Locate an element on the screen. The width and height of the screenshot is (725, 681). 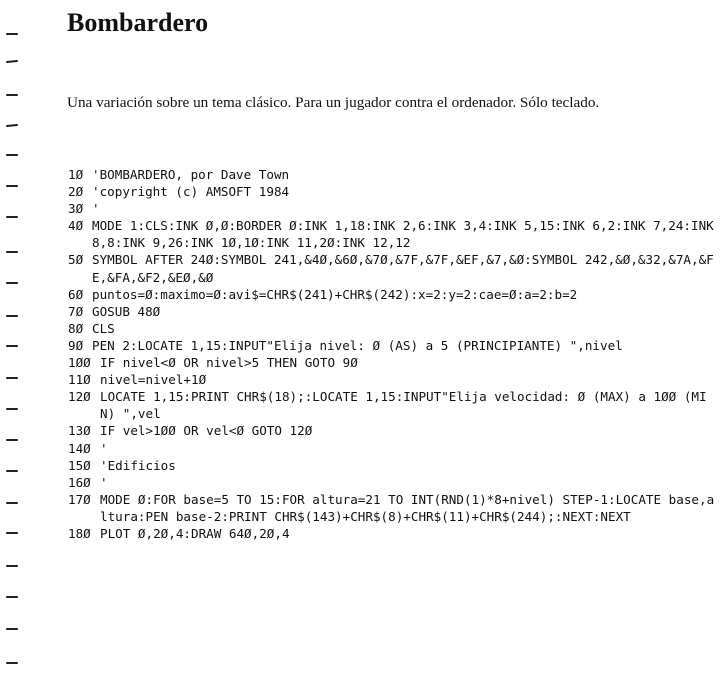
code-text: GOSUB 48Ø is located at coordinates (126, 311).